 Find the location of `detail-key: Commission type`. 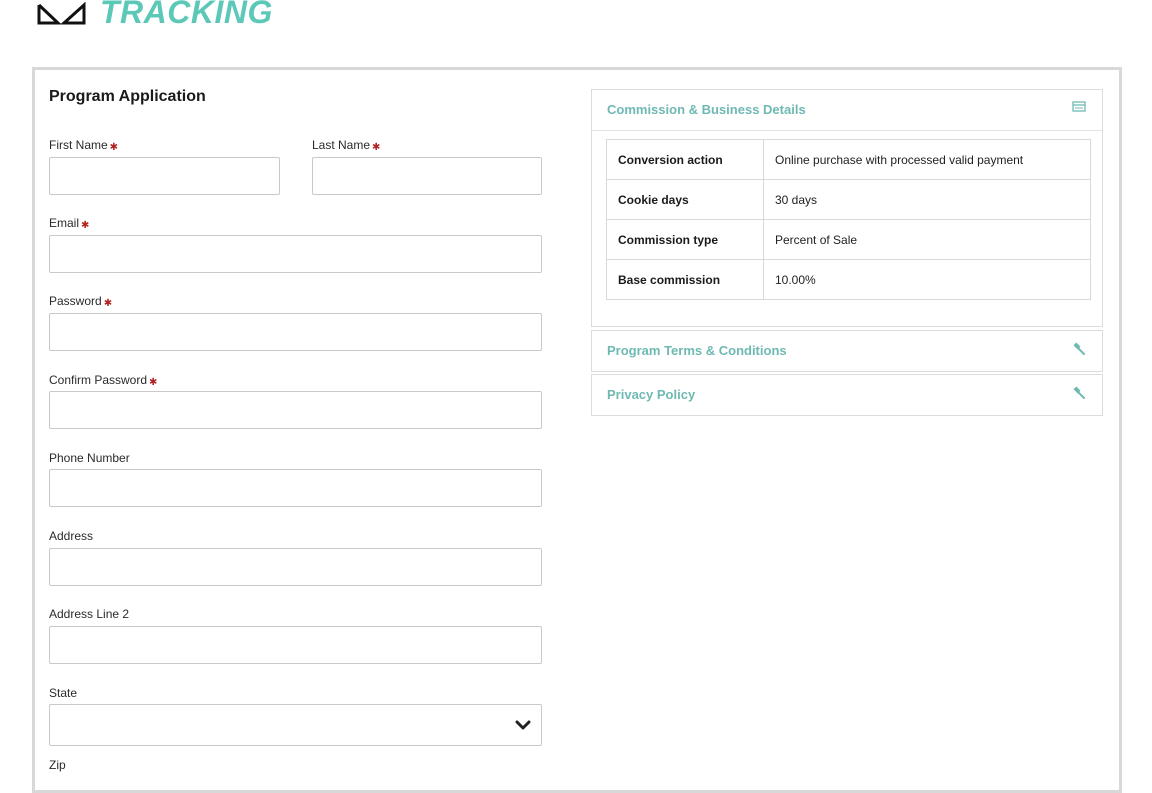

detail-key: Commission type is located at coordinates (685, 239).